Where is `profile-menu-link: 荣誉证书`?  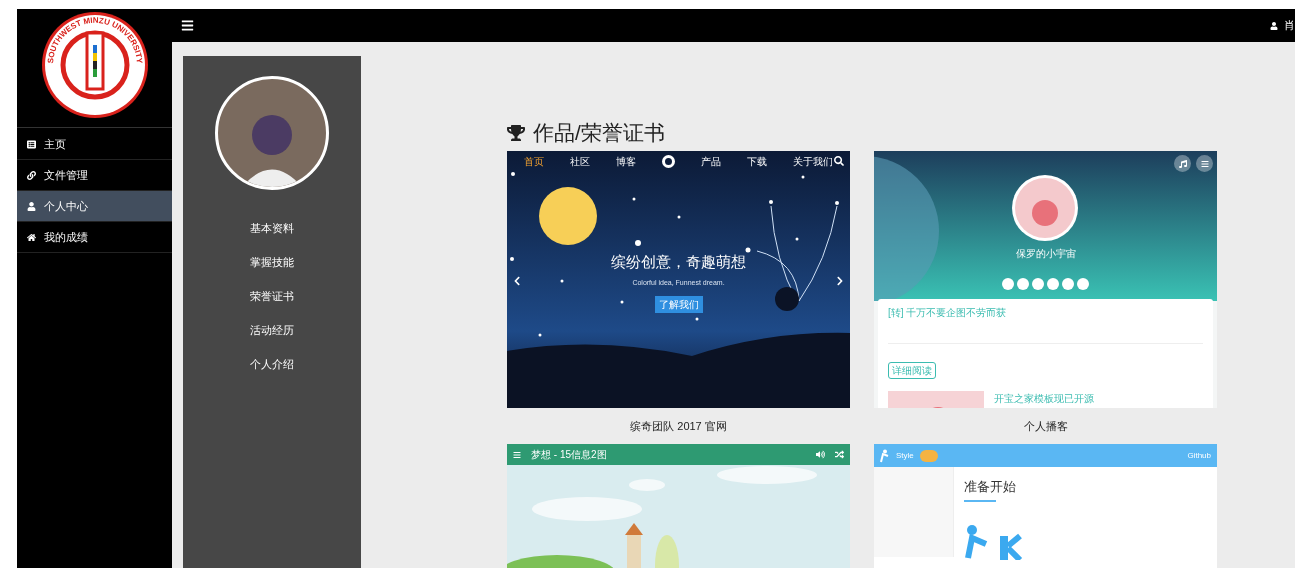
profile-menu-link: 荣誉证书 is located at coordinates (272, 296).